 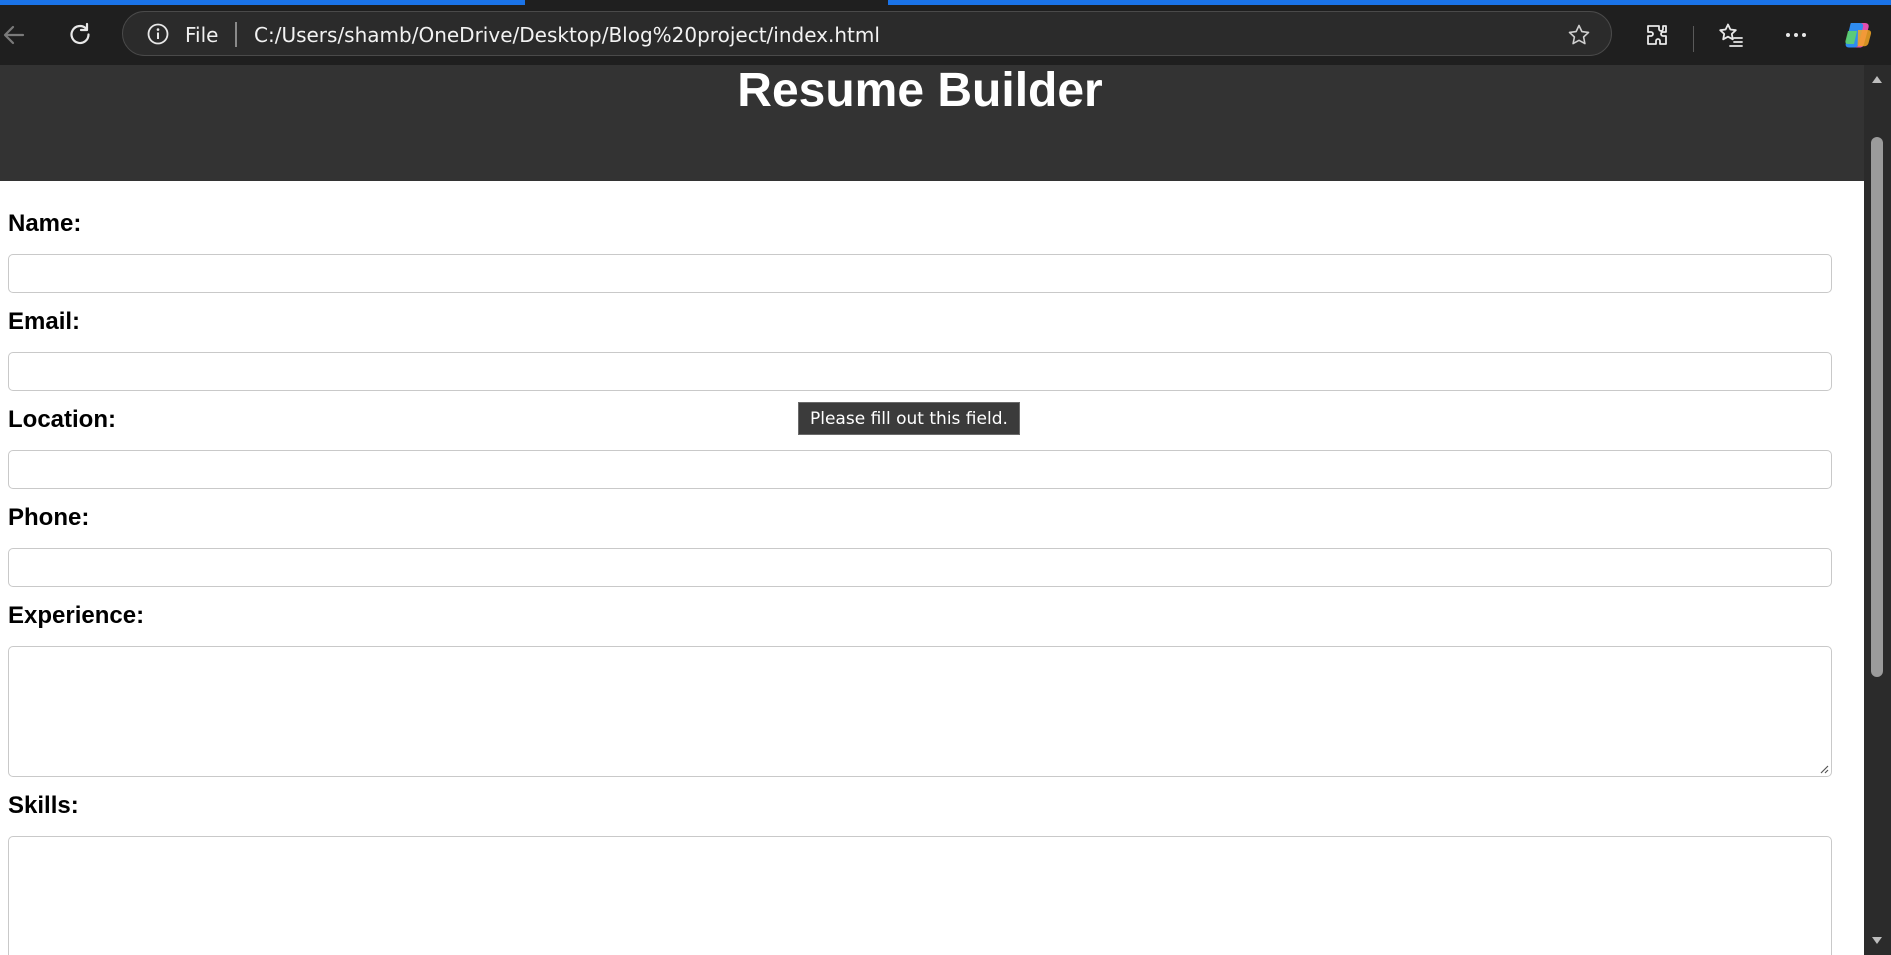 What do you see at coordinates (1824, 769) in the screenshot?
I see `resize-grip-icon` at bounding box center [1824, 769].